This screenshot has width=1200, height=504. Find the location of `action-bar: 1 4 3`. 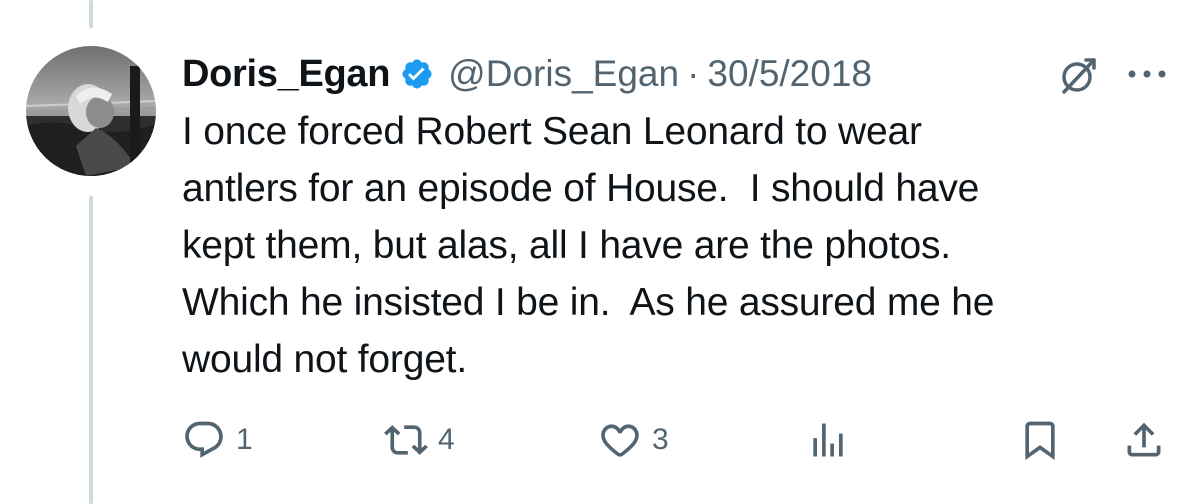

action-bar: 1 4 3 is located at coordinates (677, 440).